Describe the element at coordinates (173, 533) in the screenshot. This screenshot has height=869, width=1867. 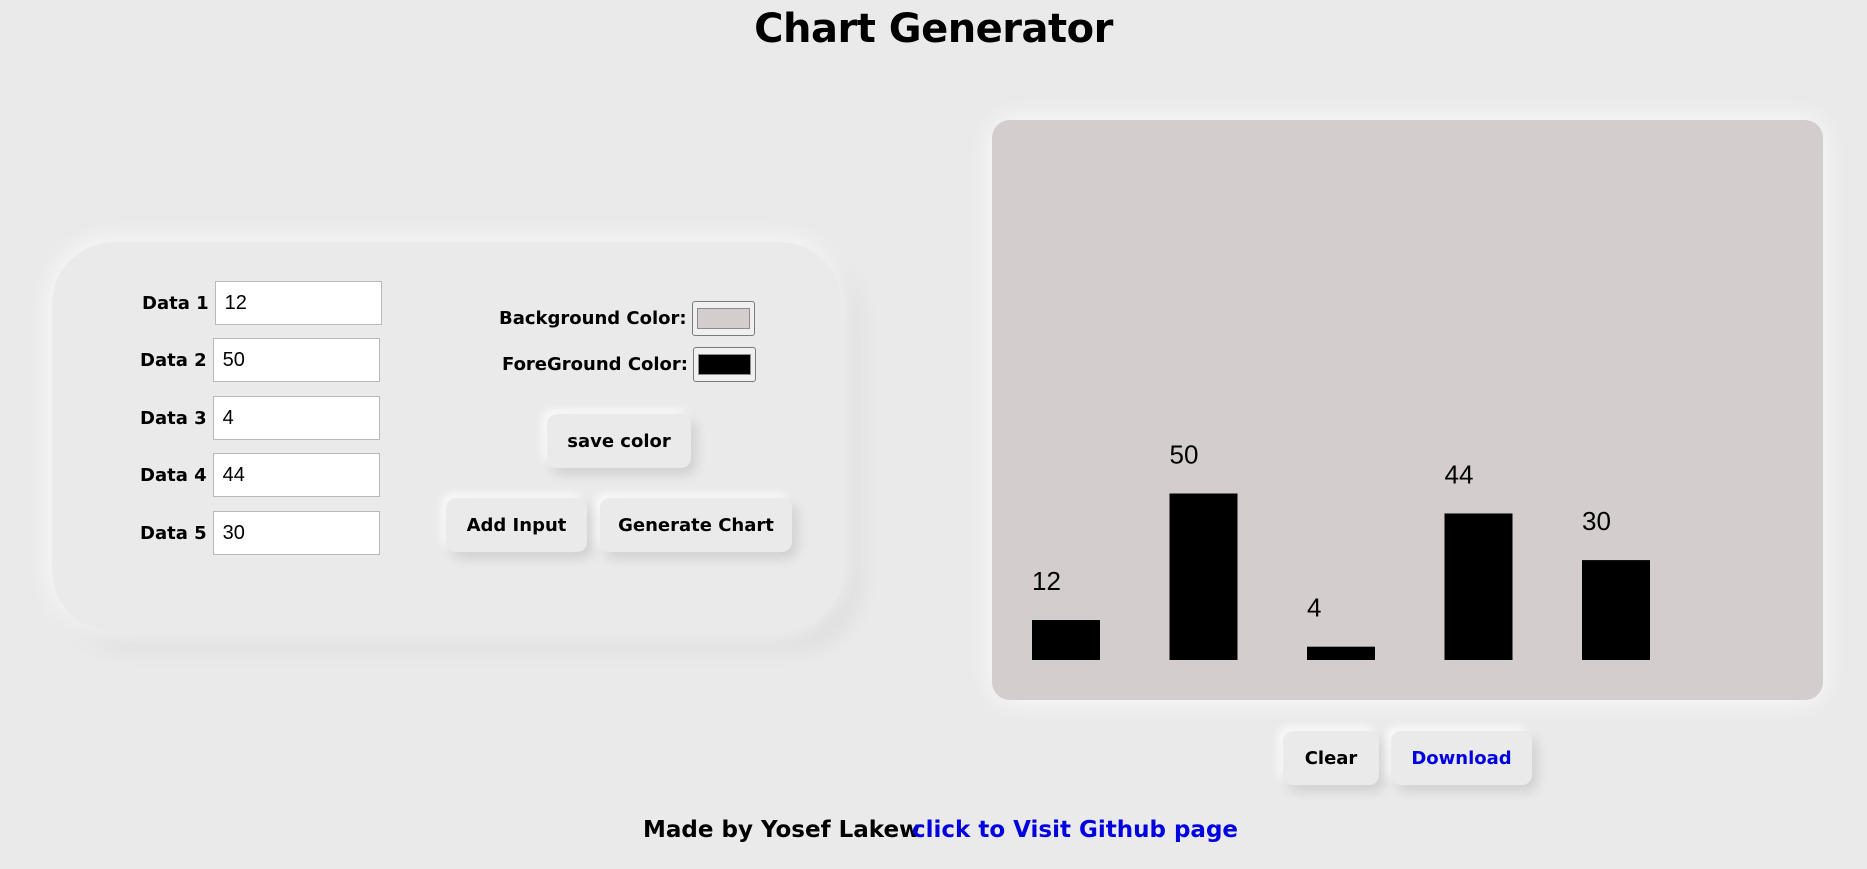
I see `data-label-5: Data 5` at that location.